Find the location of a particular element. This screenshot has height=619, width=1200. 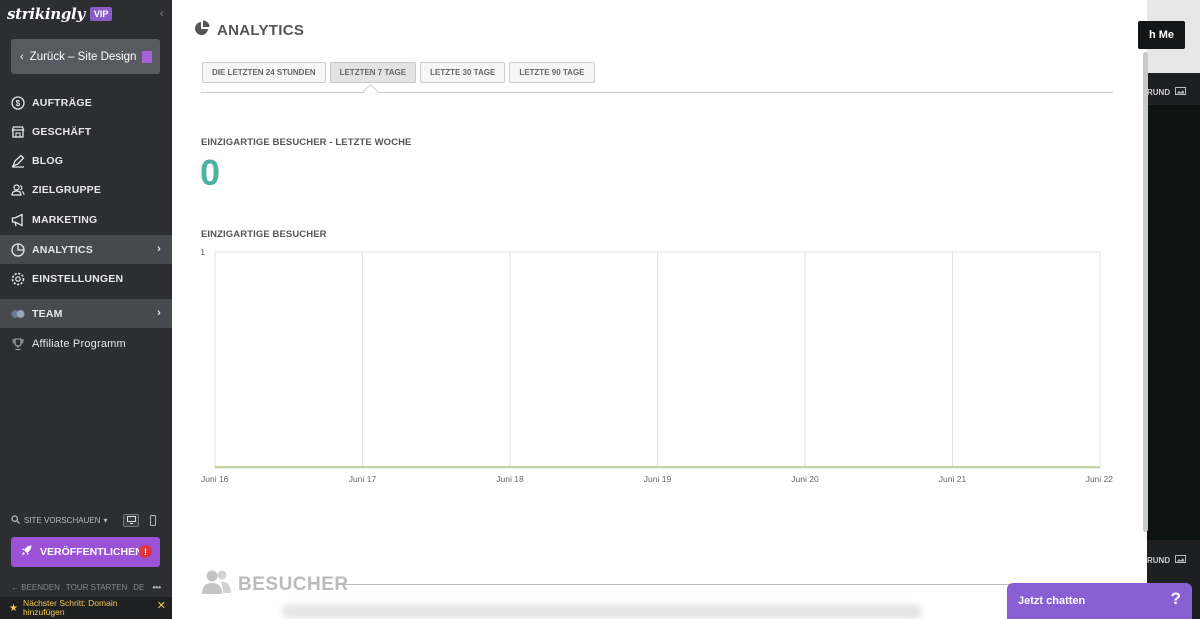

main-scrollbar is located at coordinates (1145, 292).